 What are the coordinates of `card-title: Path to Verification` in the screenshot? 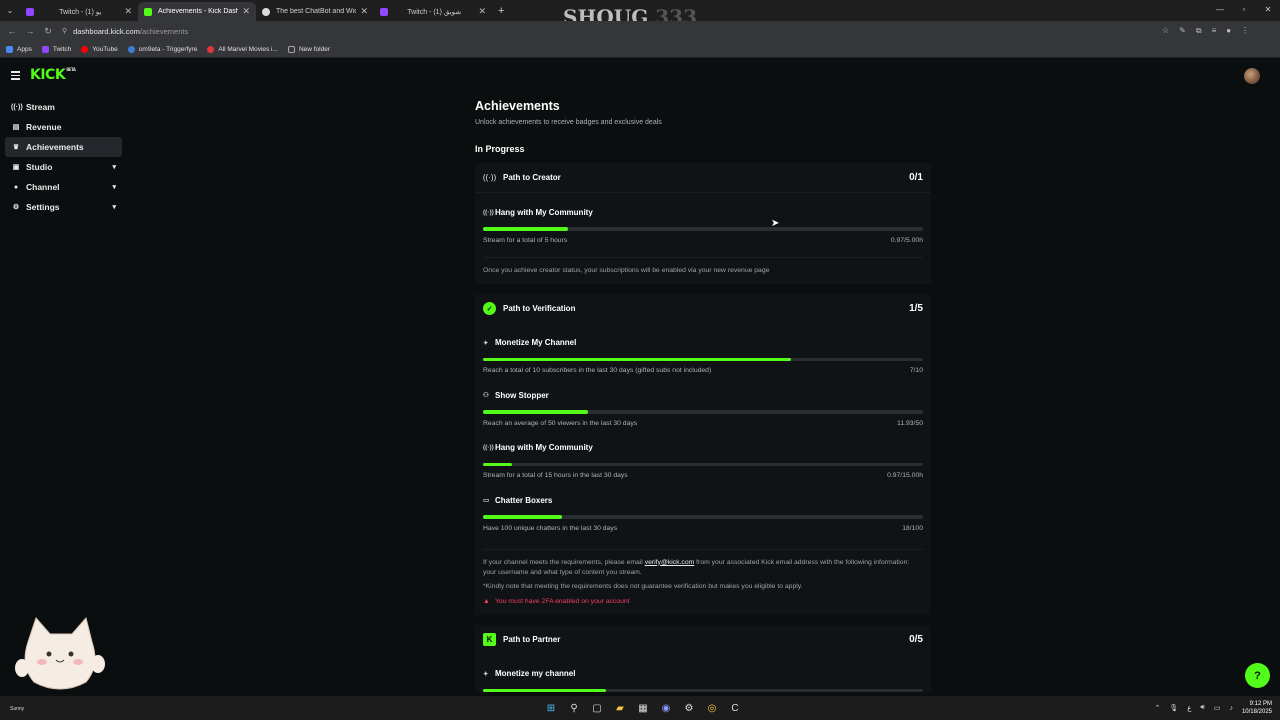 It's located at (539, 308).